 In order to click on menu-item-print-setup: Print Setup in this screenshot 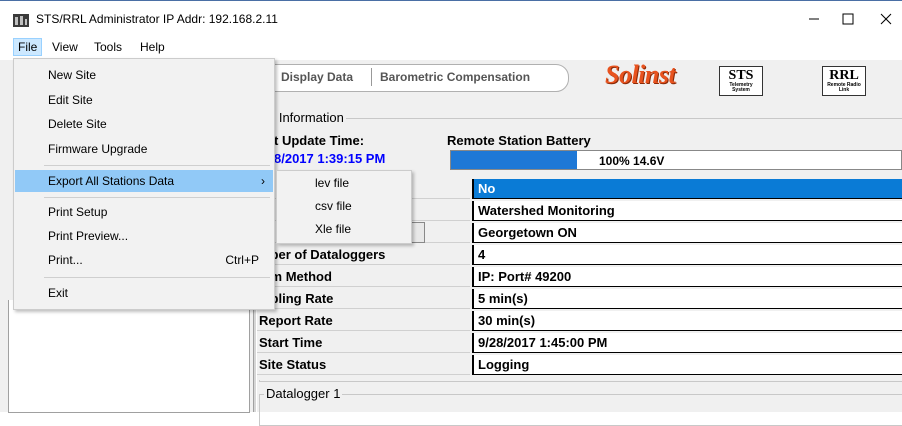, I will do `click(144, 212)`.